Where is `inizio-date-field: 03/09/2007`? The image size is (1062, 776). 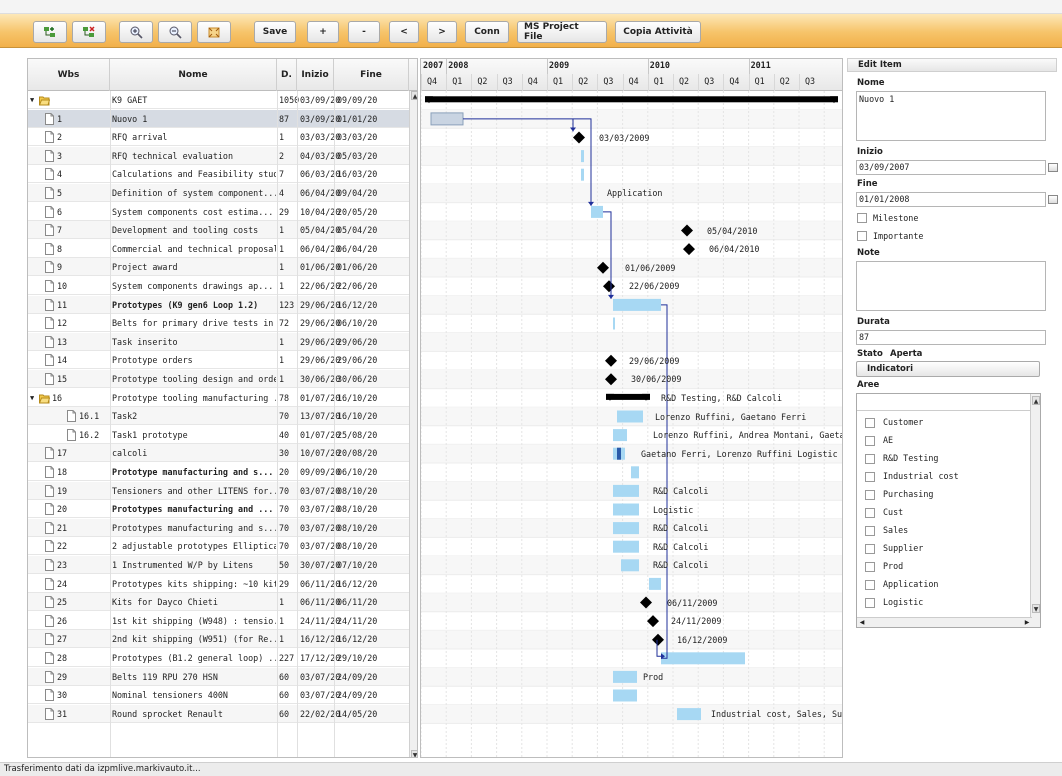 inizio-date-field: 03/09/2007 is located at coordinates (951, 167).